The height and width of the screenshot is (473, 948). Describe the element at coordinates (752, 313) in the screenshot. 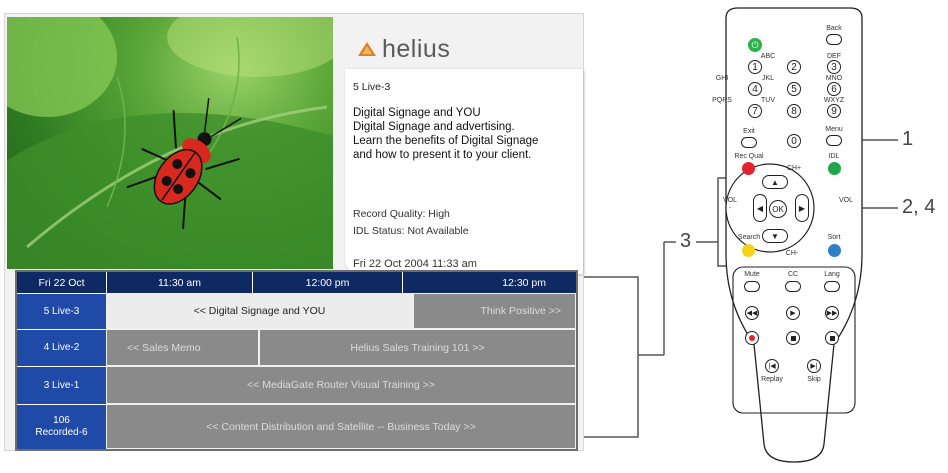

I see `rewind-icon: ◀◀` at that location.